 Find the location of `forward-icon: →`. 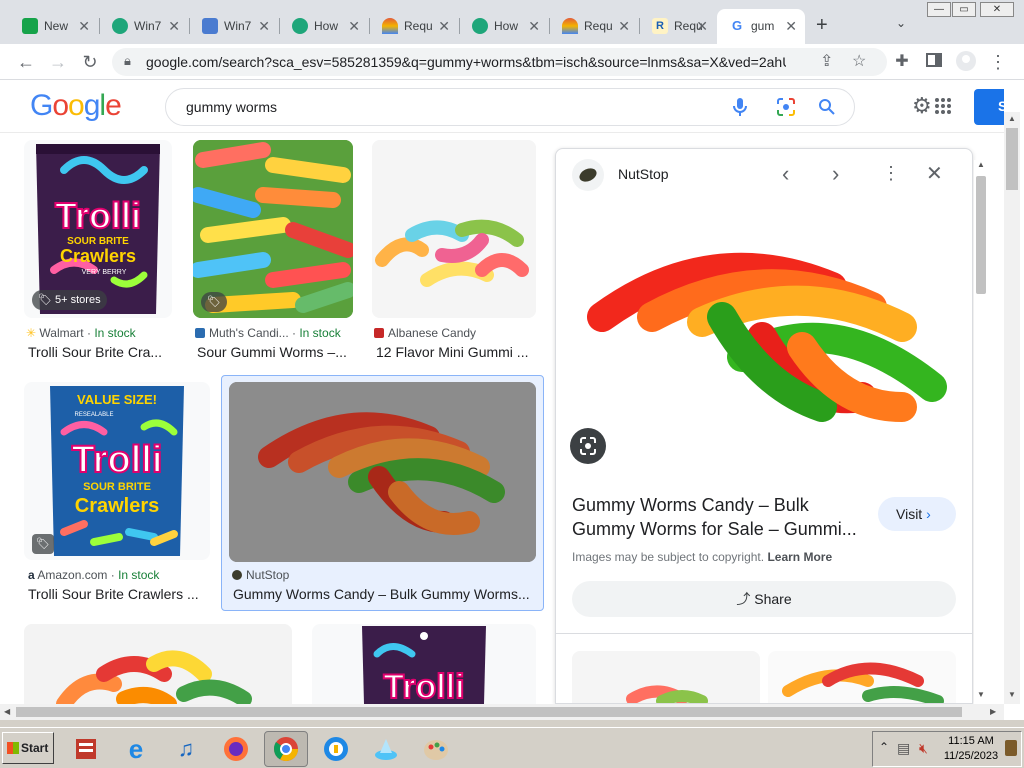

forward-icon: → is located at coordinates (58, 62).